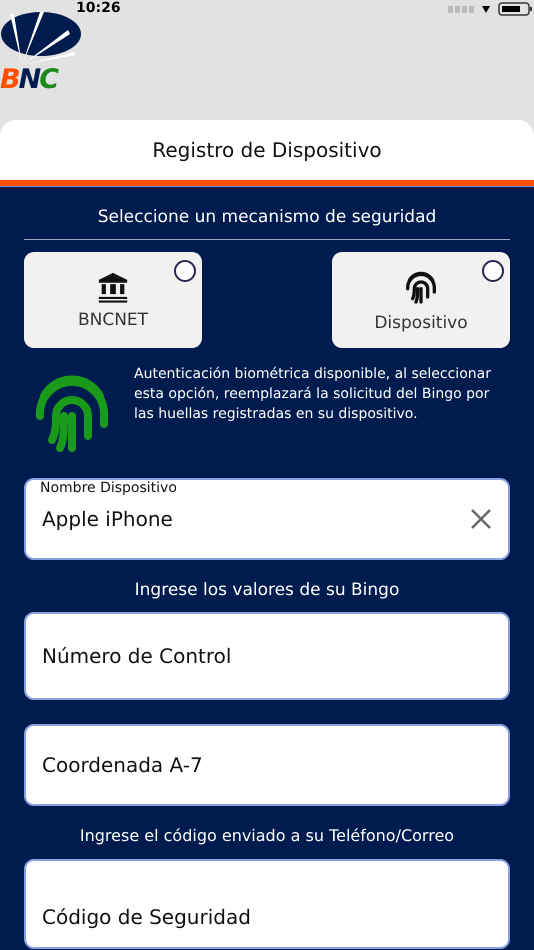 This screenshot has height=950, width=534. Describe the element at coordinates (113, 287) in the screenshot. I see `bank-icon` at that location.